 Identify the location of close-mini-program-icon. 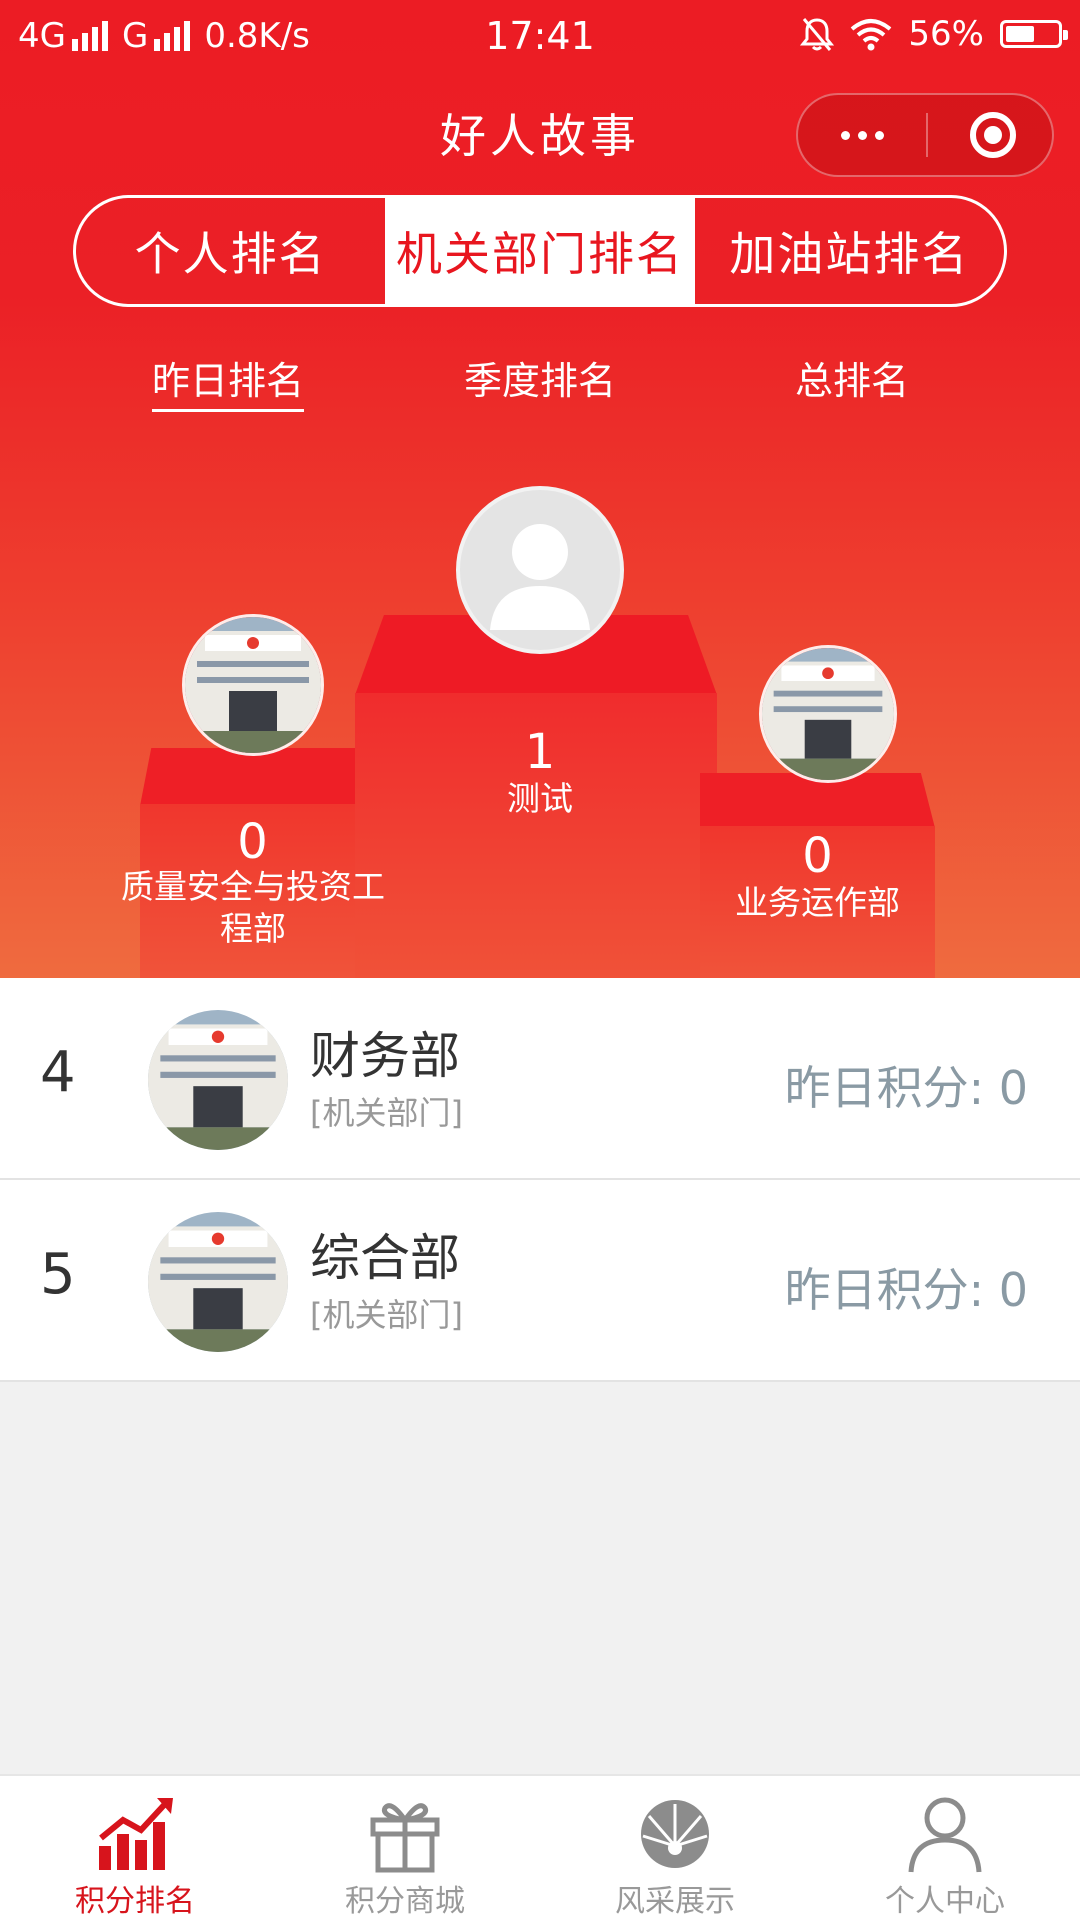
(993, 135).